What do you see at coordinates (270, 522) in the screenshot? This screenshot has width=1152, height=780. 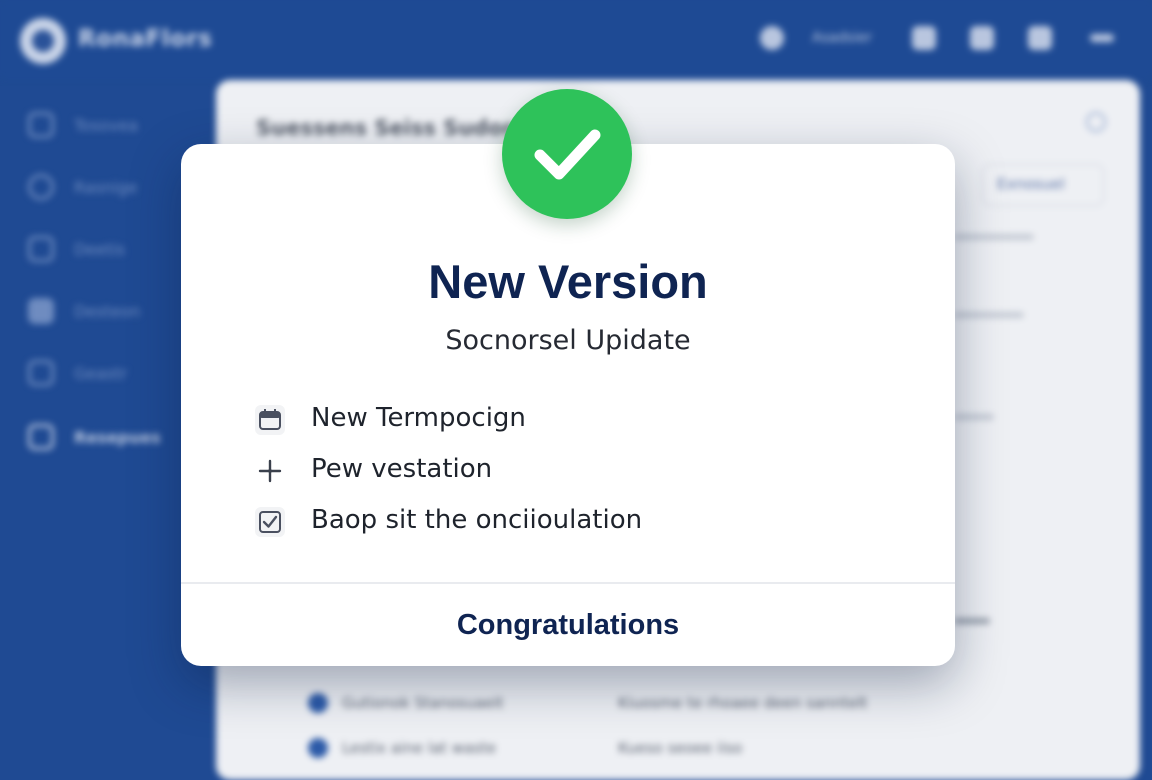 I see `checkbox-icon` at bounding box center [270, 522].